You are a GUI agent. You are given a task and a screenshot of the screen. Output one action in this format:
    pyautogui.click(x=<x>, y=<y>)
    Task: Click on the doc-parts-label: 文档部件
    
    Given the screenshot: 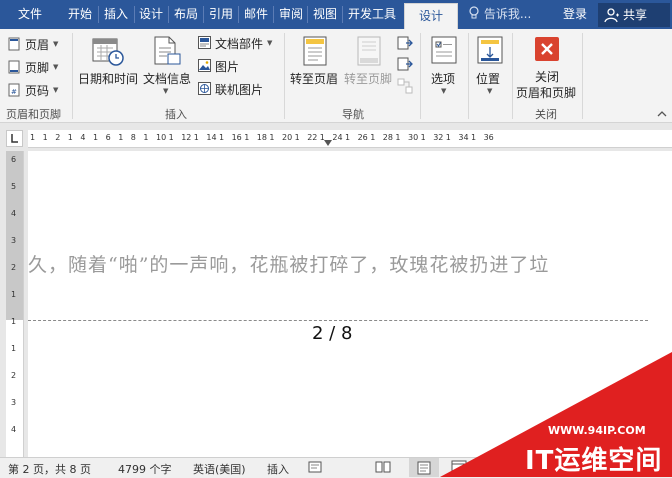 What is the action you would take?
    pyautogui.click(x=239, y=44)
    